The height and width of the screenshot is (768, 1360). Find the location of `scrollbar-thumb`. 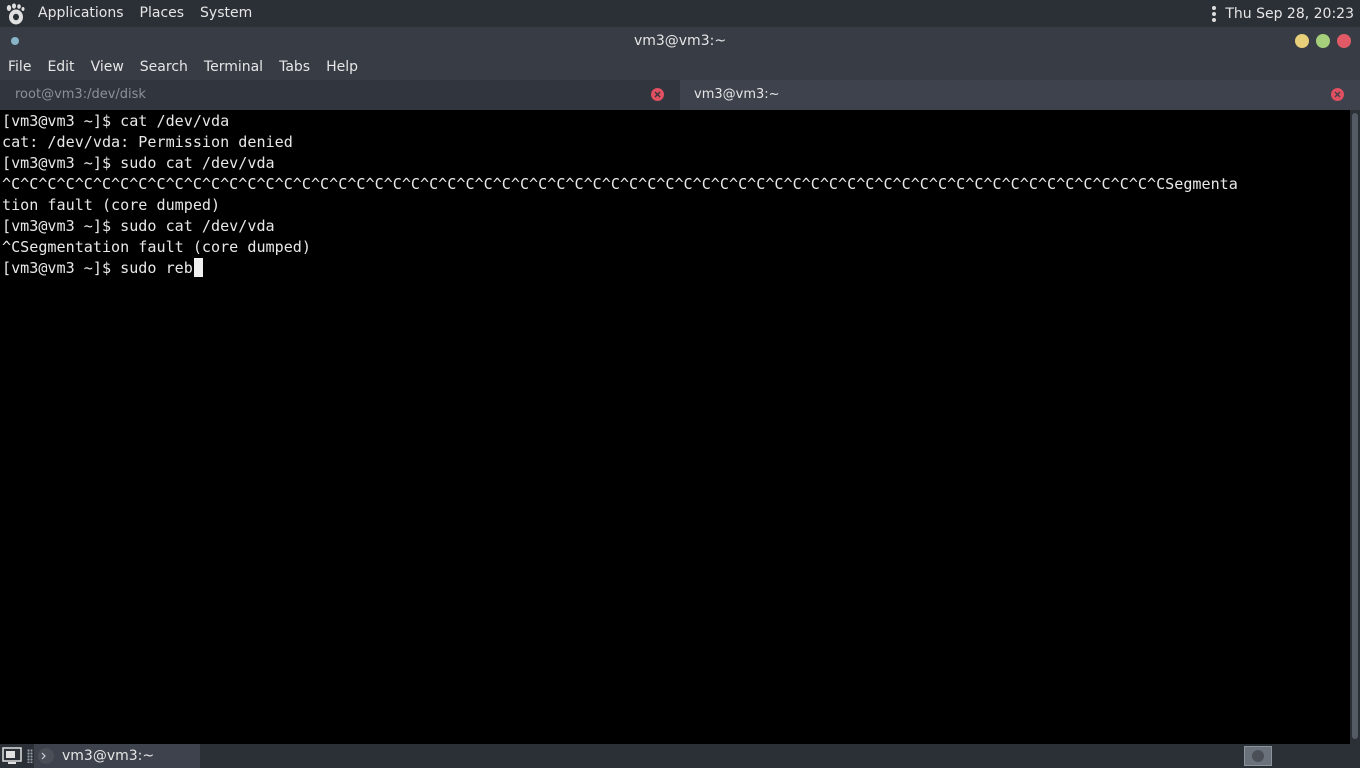

scrollbar-thumb is located at coordinates (1355, 426).